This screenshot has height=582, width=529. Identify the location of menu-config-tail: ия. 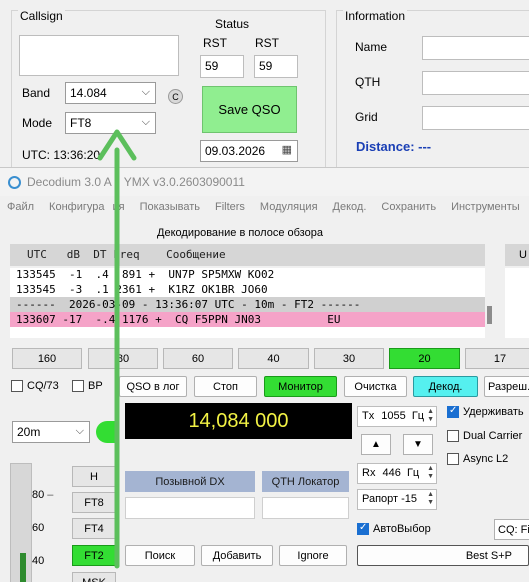
(118, 207).